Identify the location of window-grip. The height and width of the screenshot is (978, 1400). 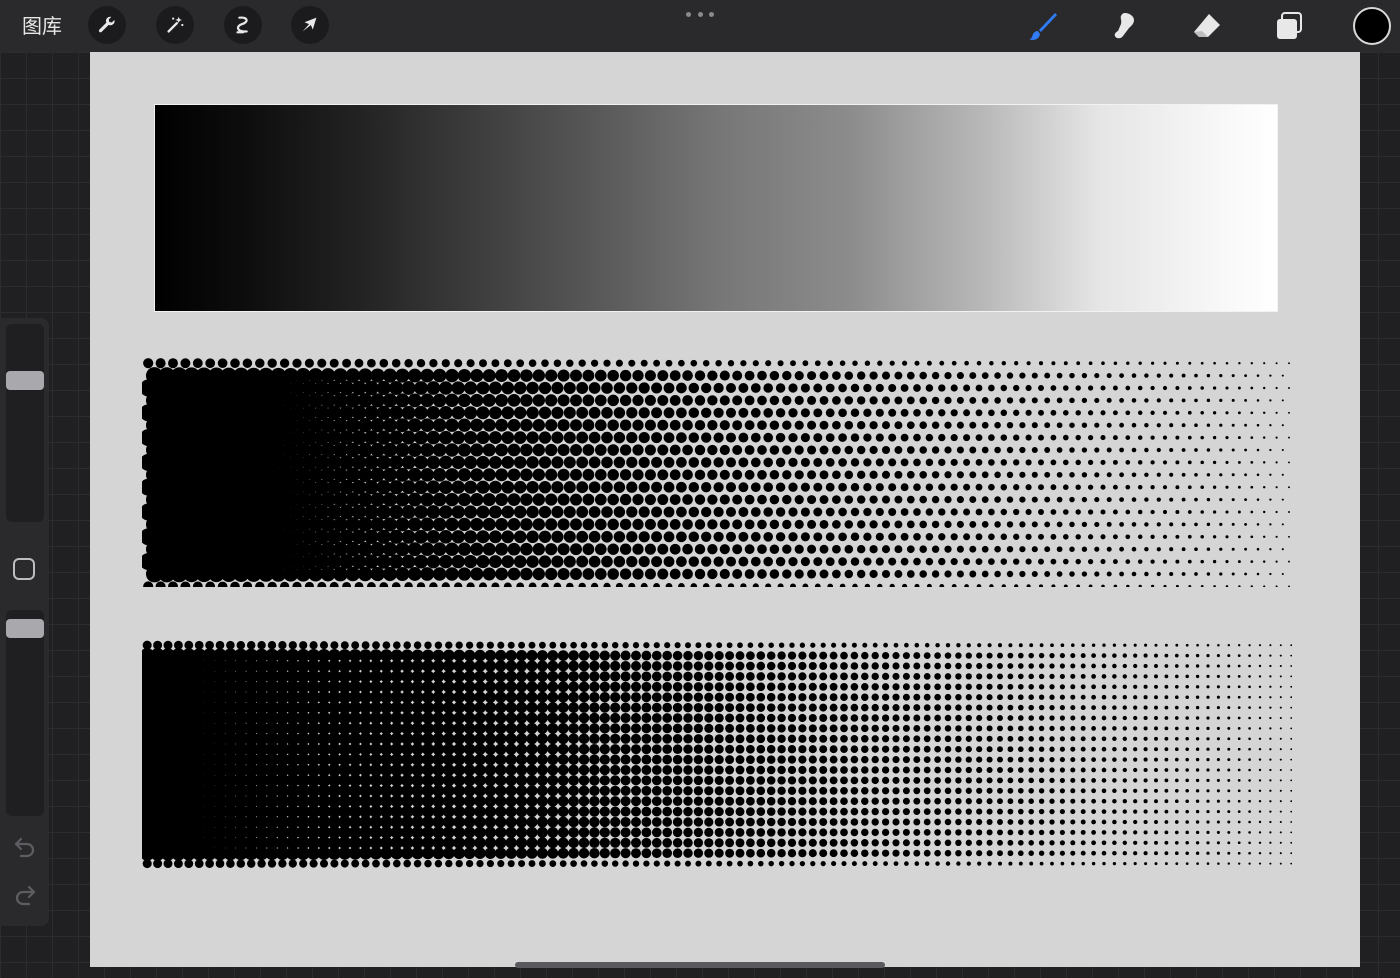
(700, 14).